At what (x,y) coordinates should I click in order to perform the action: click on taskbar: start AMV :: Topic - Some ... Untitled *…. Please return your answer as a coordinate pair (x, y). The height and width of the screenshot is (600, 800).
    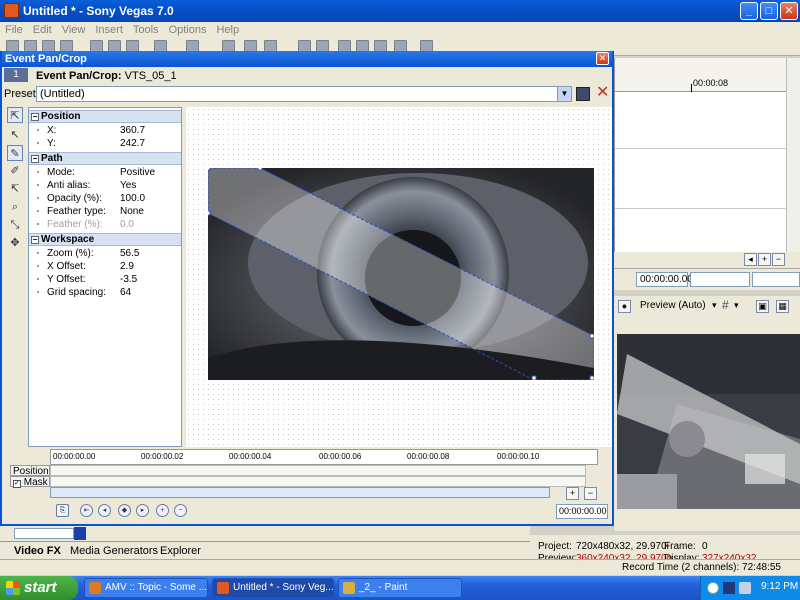
    Looking at the image, I should click on (400, 588).